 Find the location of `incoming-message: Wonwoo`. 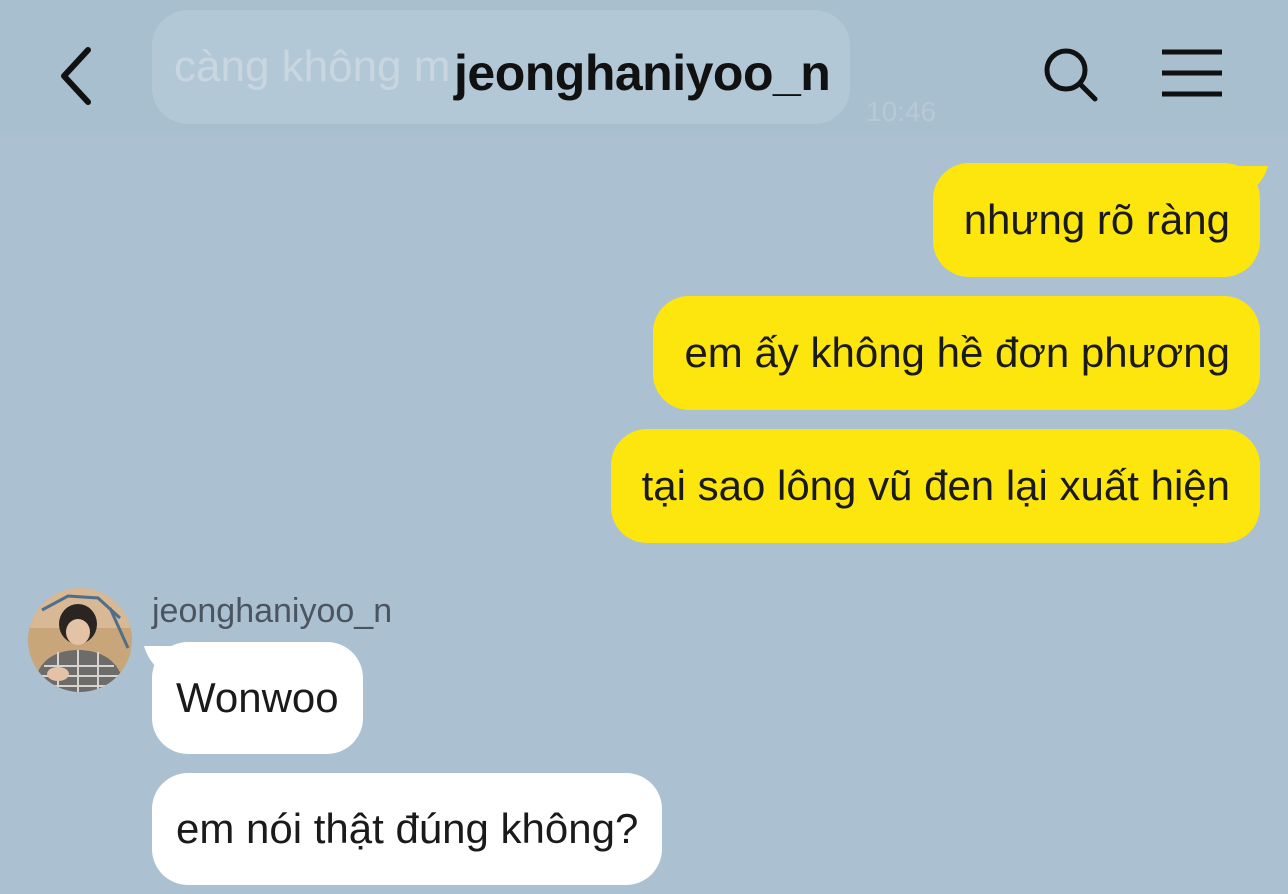

incoming-message: Wonwoo is located at coordinates (257, 698).